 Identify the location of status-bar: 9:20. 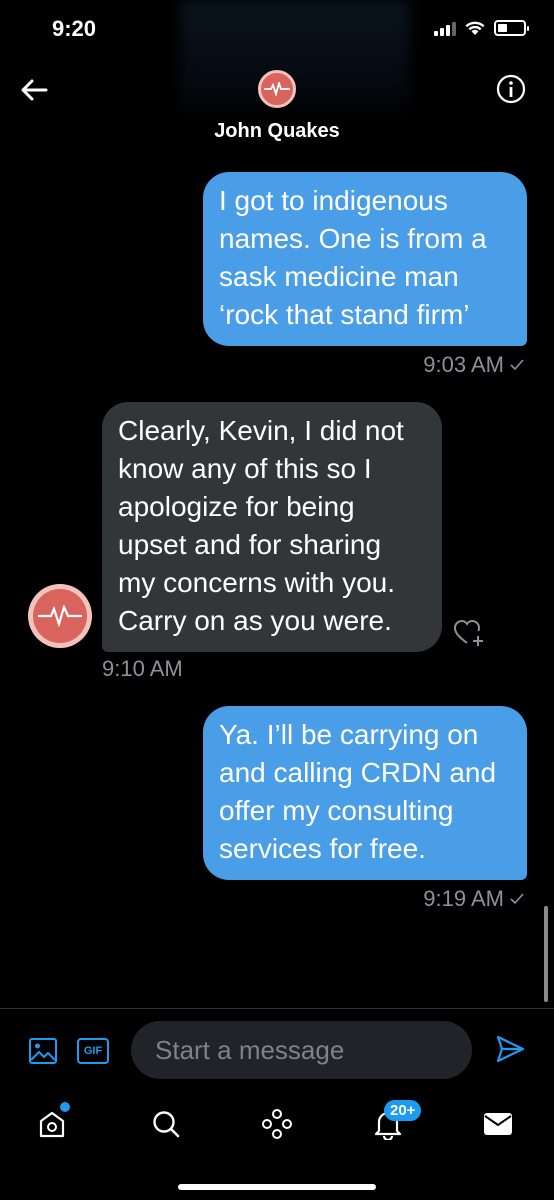
(277, 60).